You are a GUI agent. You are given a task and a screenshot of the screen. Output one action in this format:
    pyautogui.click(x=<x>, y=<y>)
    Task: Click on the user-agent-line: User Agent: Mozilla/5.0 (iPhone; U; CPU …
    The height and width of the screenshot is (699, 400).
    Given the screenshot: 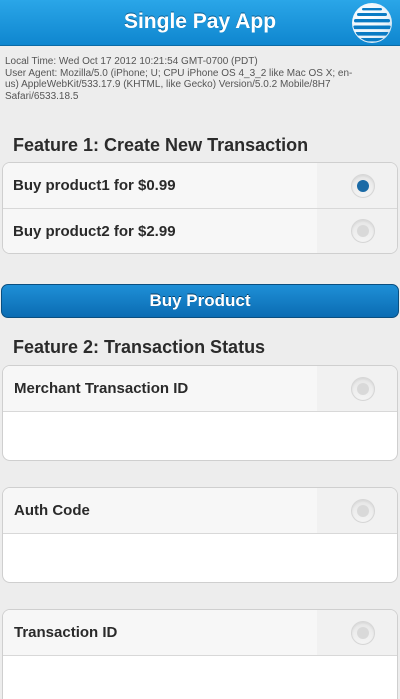 What is the action you would take?
    pyautogui.click(x=179, y=73)
    